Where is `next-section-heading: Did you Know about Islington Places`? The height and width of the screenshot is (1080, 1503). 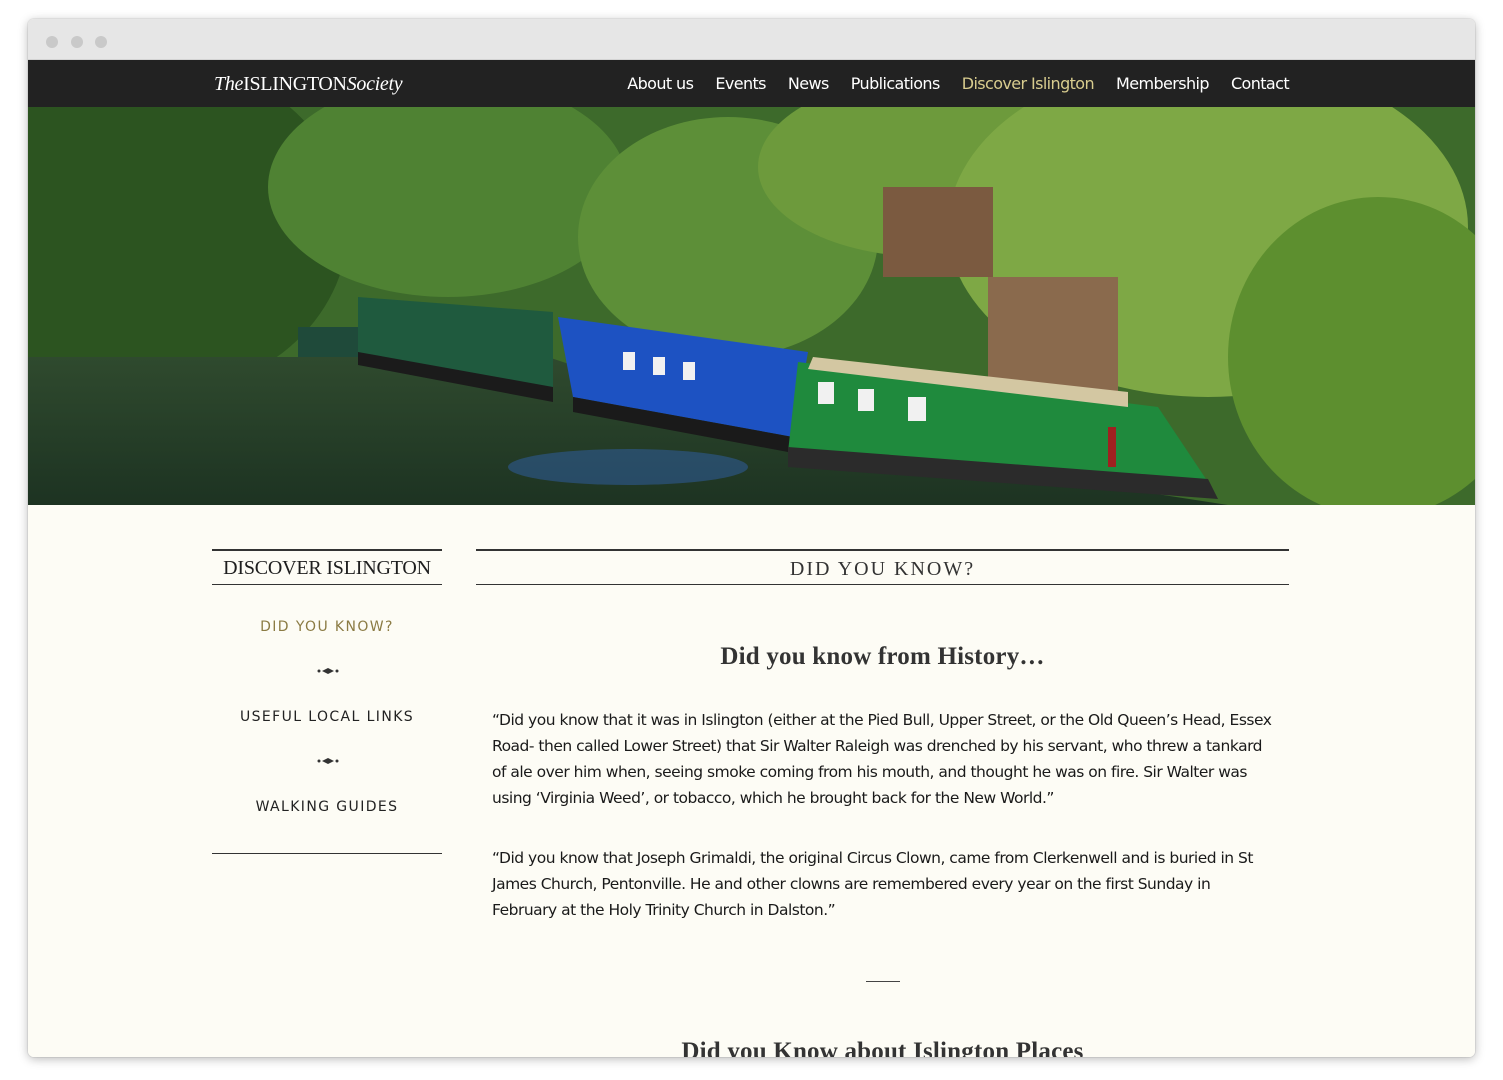 next-section-heading: Did you Know about Islington Places is located at coordinates (882, 1047).